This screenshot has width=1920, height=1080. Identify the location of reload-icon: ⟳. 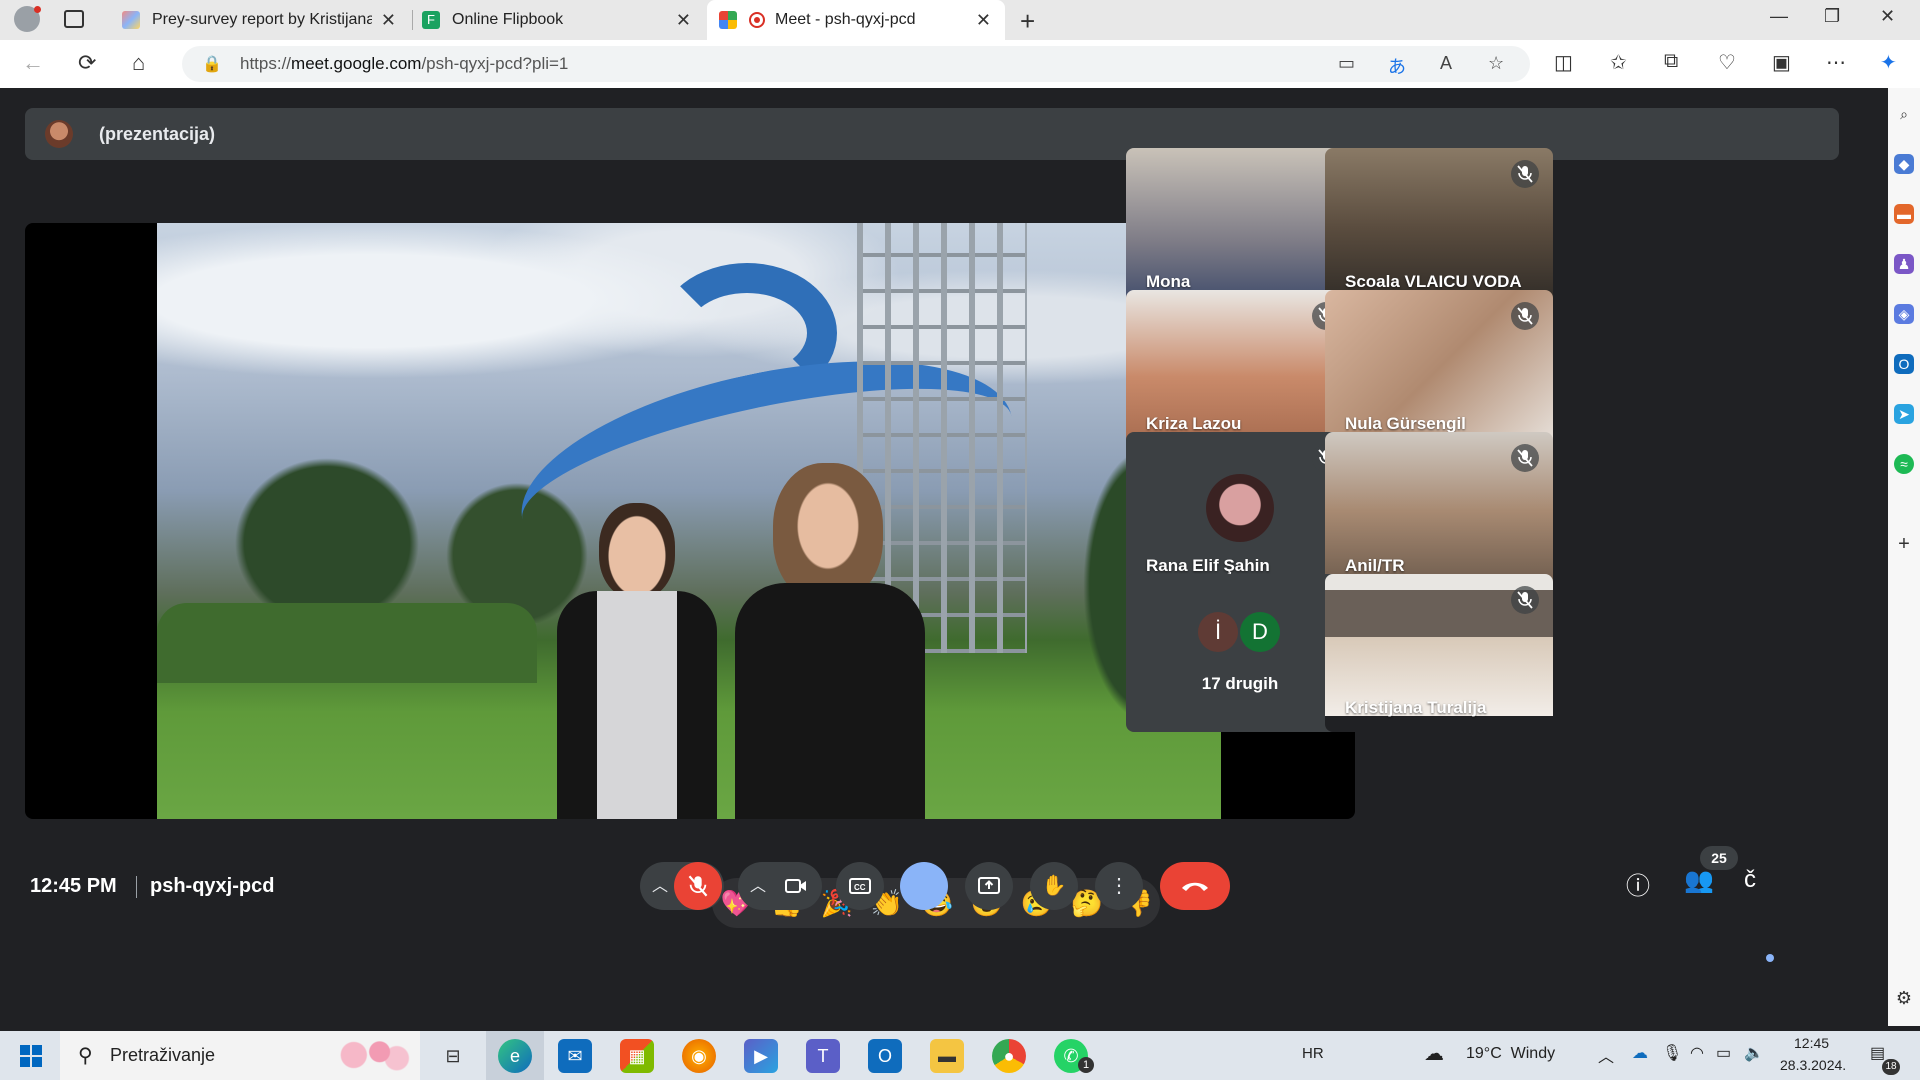
(87, 63).